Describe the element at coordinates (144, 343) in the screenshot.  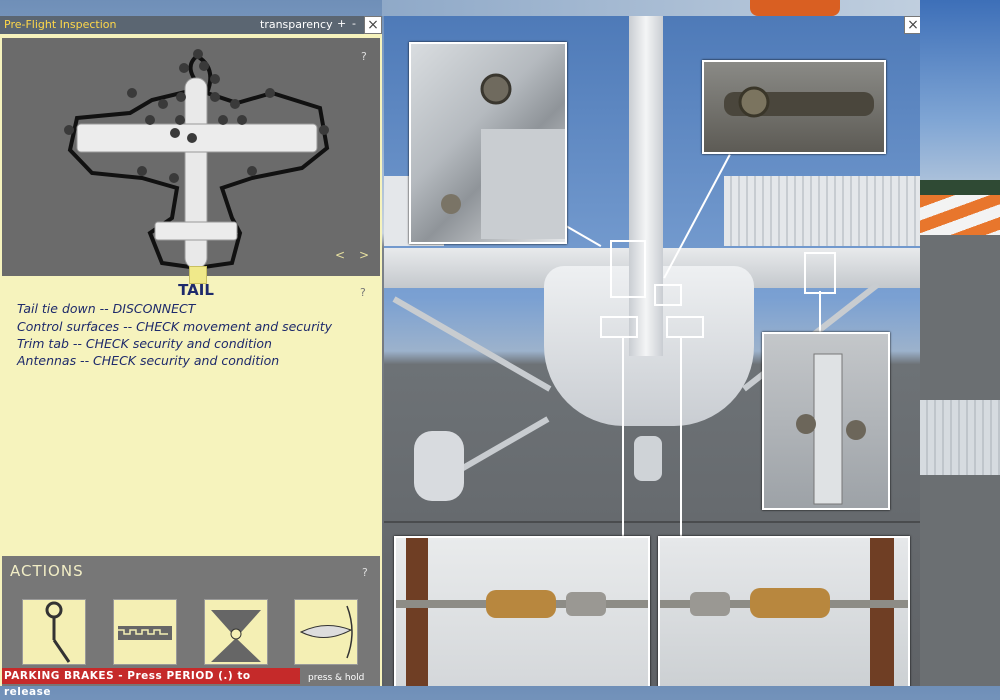
I see `checklist-item: Trim tab -- CHECK security and condition` at that location.